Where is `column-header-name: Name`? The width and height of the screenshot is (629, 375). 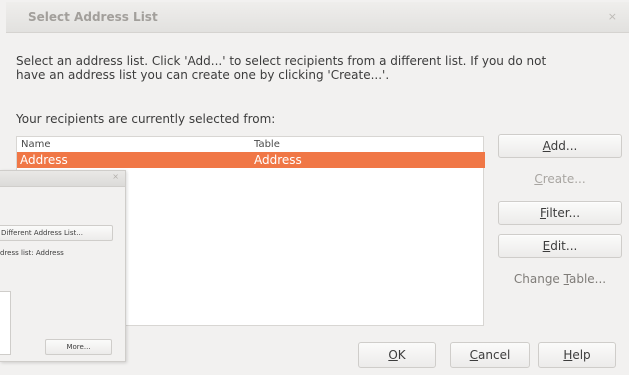 column-header-name: Name is located at coordinates (36, 144).